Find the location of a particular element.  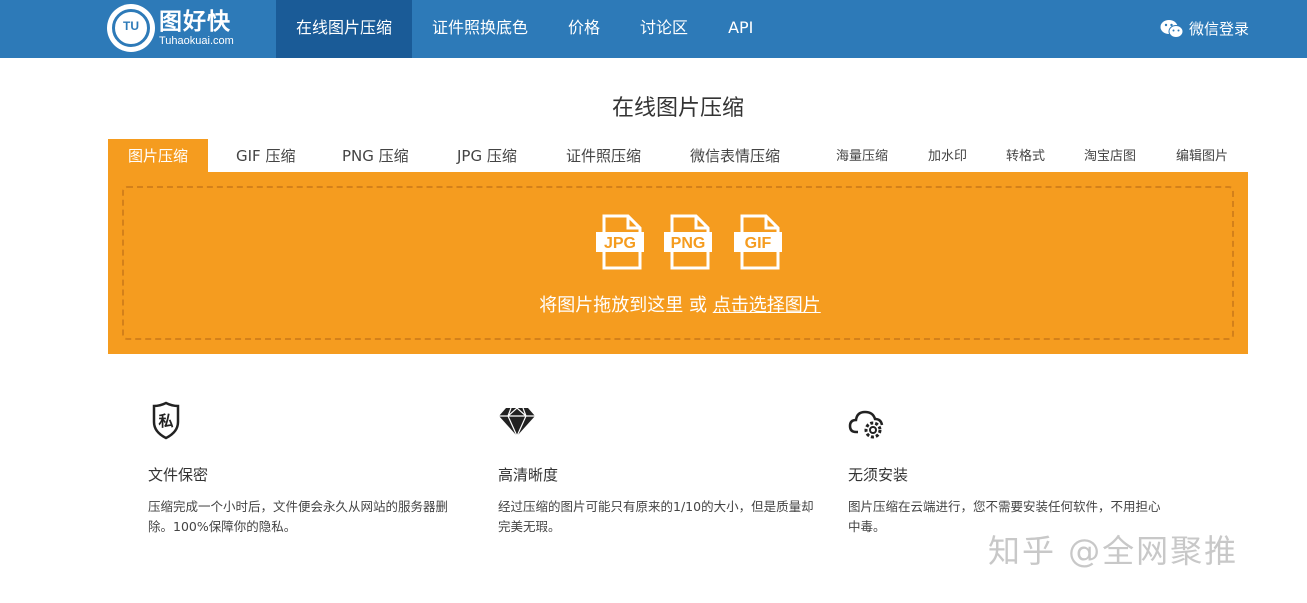

zhihu-watermark: 知乎 @全网聚推 is located at coordinates (1113, 551).